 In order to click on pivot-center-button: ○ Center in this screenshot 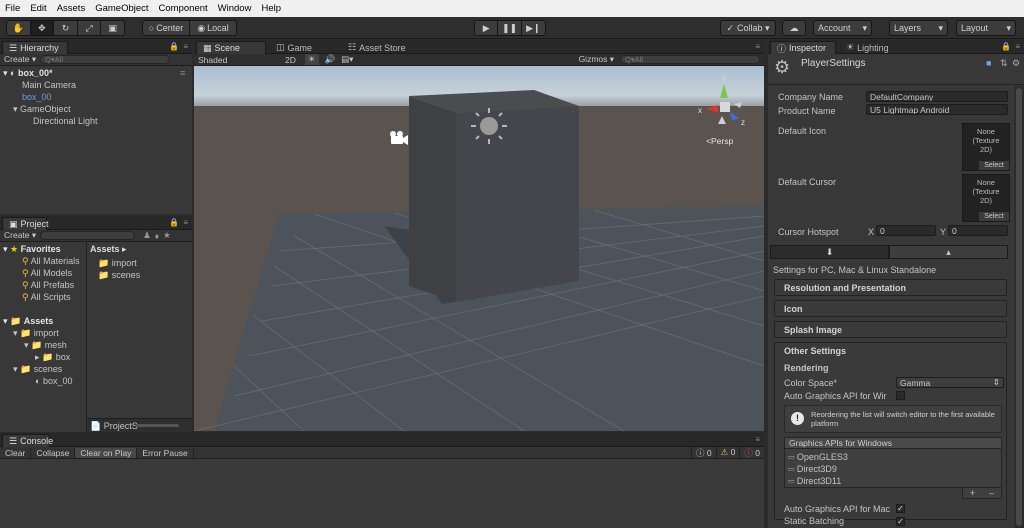, I will do `click(166, 28)`.